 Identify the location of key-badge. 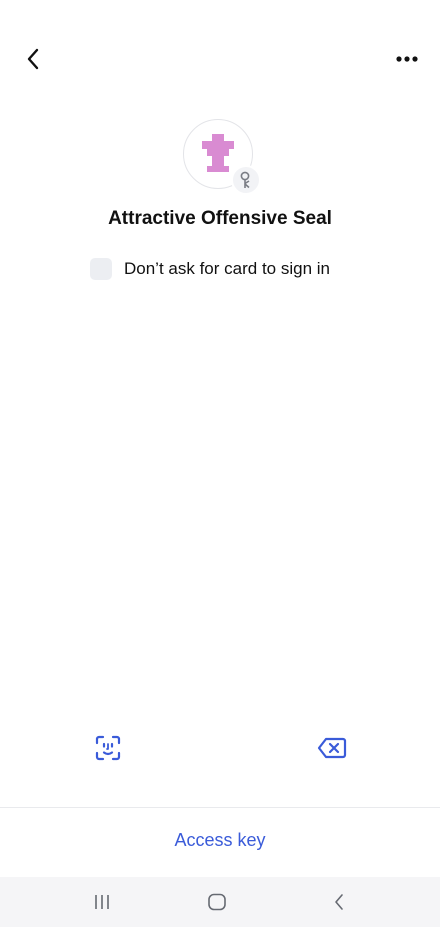
(246, 180).